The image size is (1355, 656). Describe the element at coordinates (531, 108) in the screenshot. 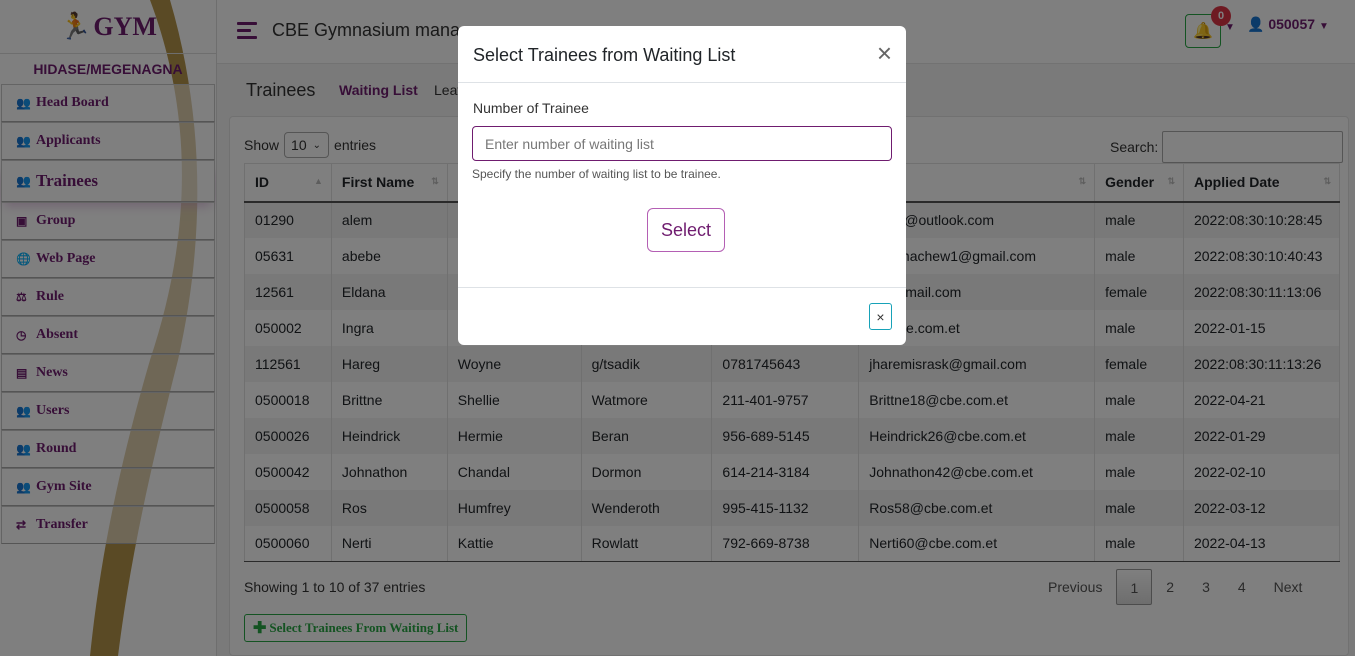

I see `number-of-trainee-label: Number of Trainee` at that location.